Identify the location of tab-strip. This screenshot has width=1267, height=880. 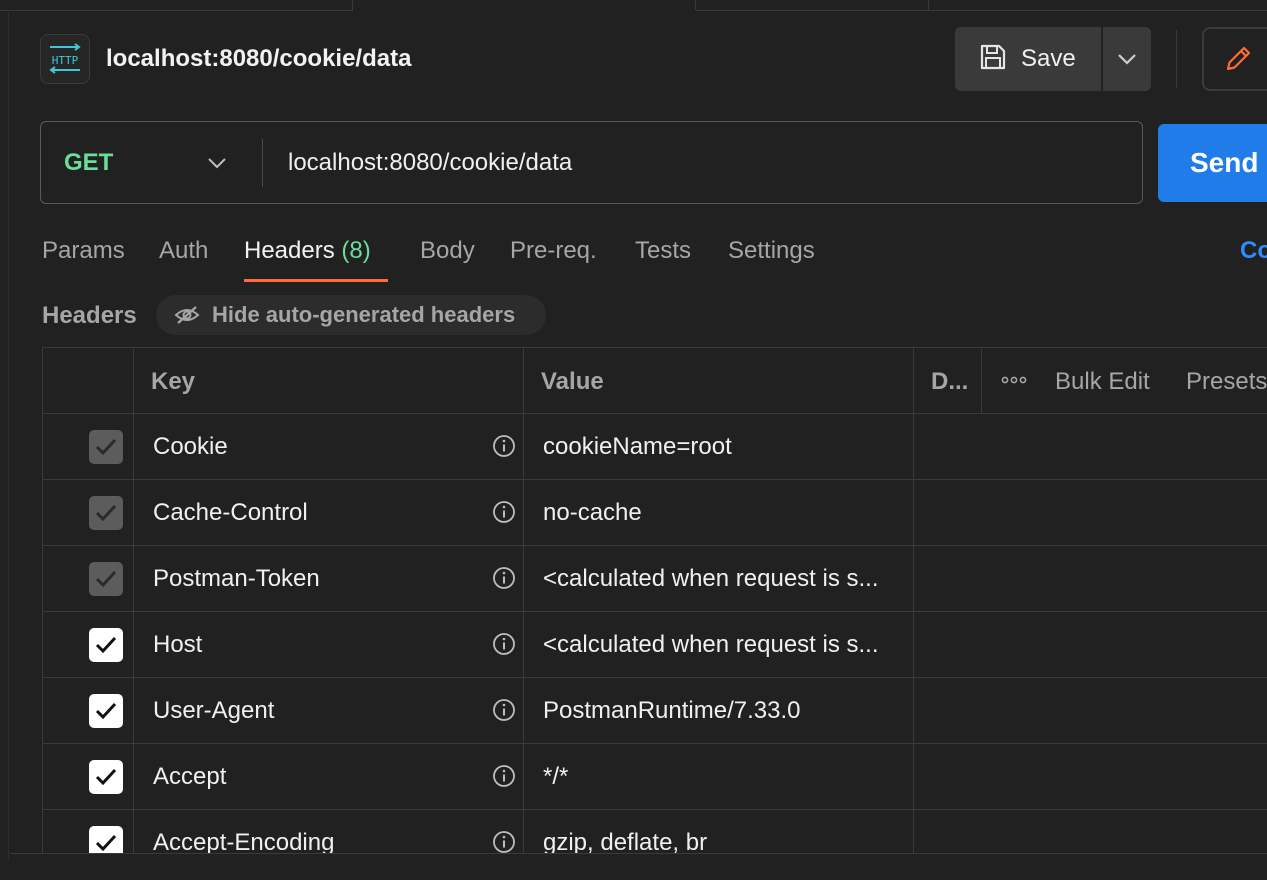
(633, 5).